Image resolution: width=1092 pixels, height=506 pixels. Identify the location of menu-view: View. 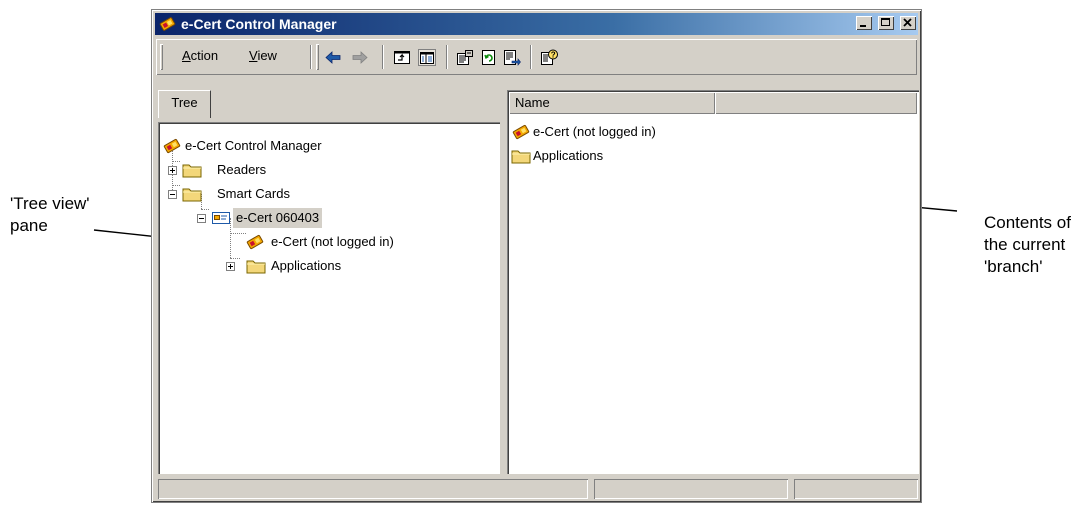
(263, 55).